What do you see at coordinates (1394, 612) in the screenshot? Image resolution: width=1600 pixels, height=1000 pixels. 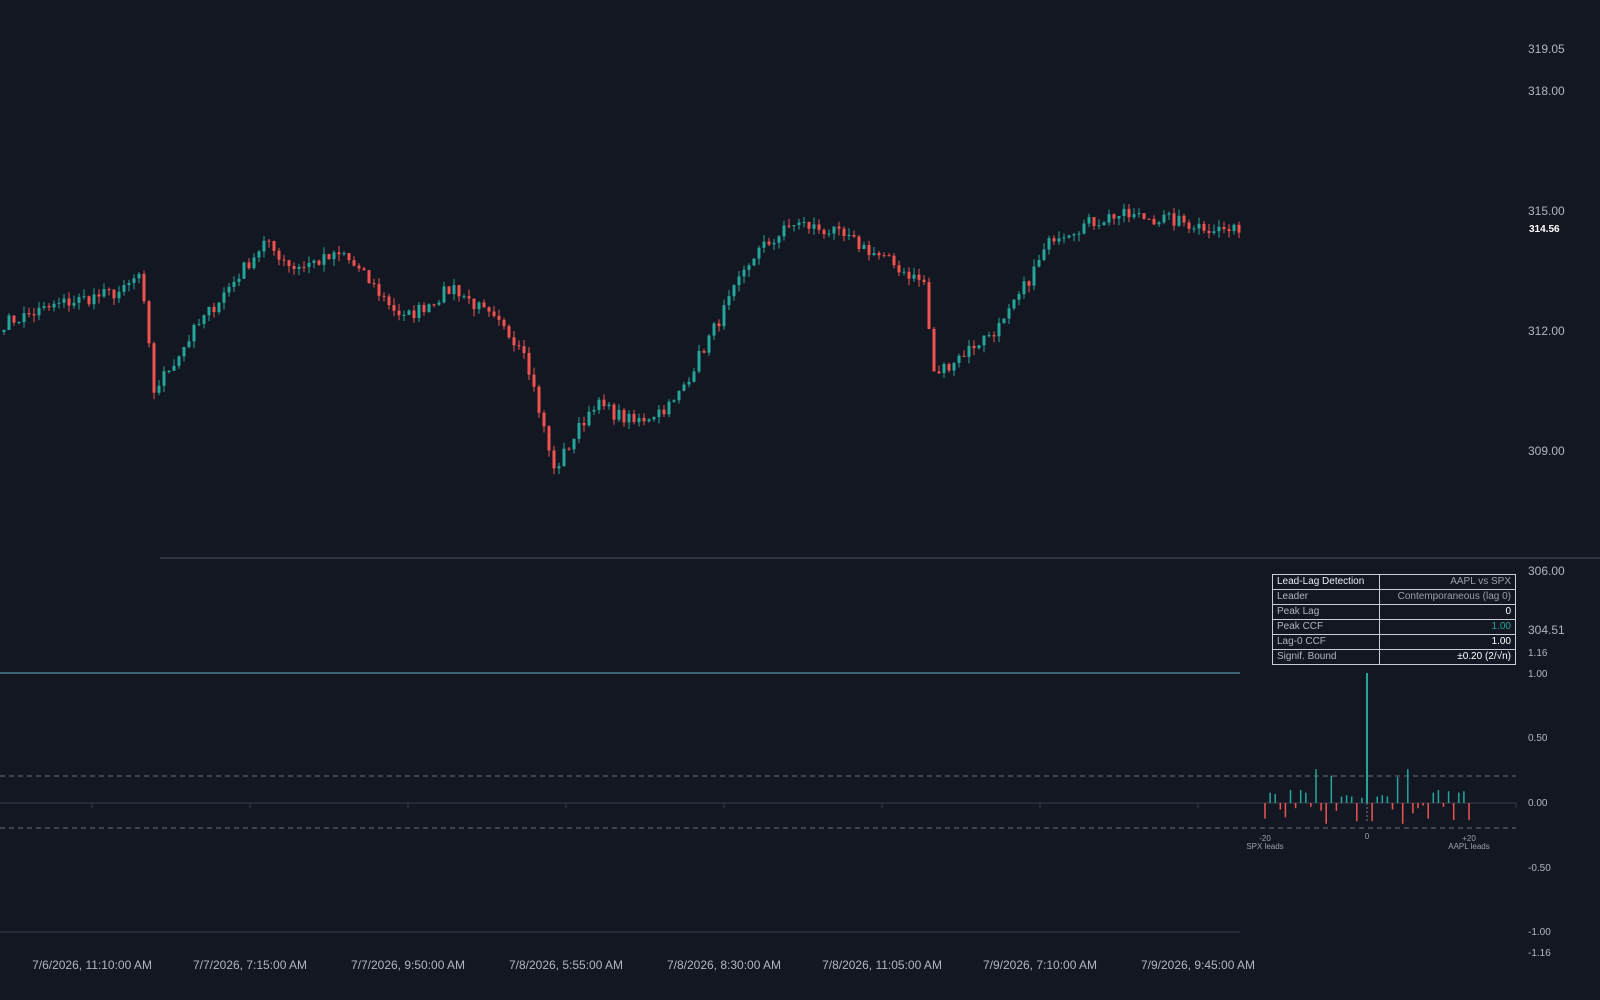 I see `table-row: Peak Lag 0` at bounding box center [1394, 612].